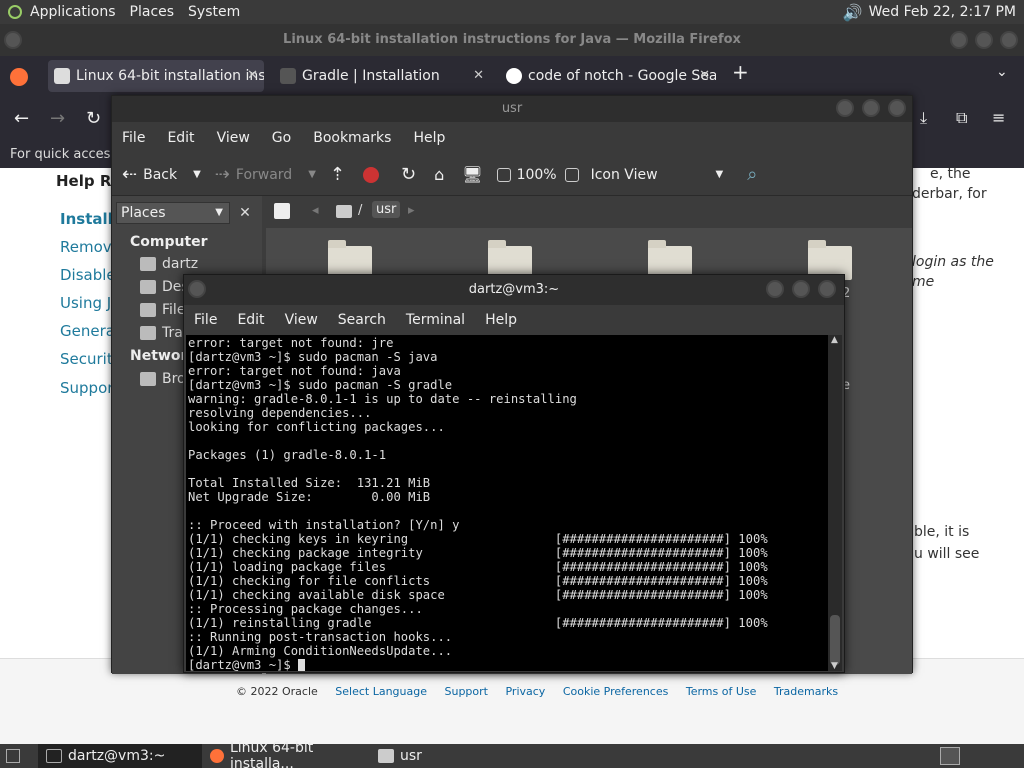 Image resolution: width=1024 pixels, height=768 pixels. What do you see at coordinates (503, 174) in the screenshot?
I see `zoom-out-icon` at bounding box center [503, 174].